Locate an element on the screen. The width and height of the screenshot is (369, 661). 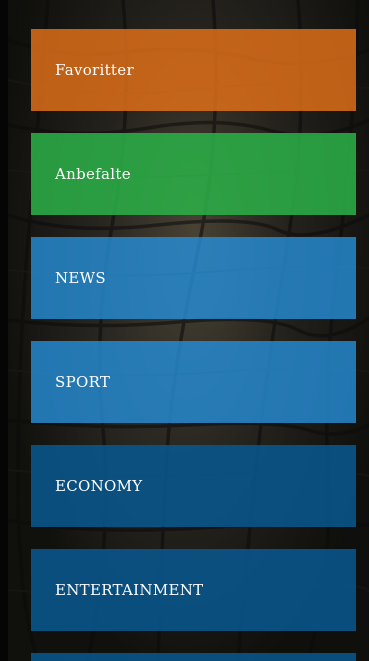
menu-item-label: ENTERTAINMENT is located at coordinates (129, 590).